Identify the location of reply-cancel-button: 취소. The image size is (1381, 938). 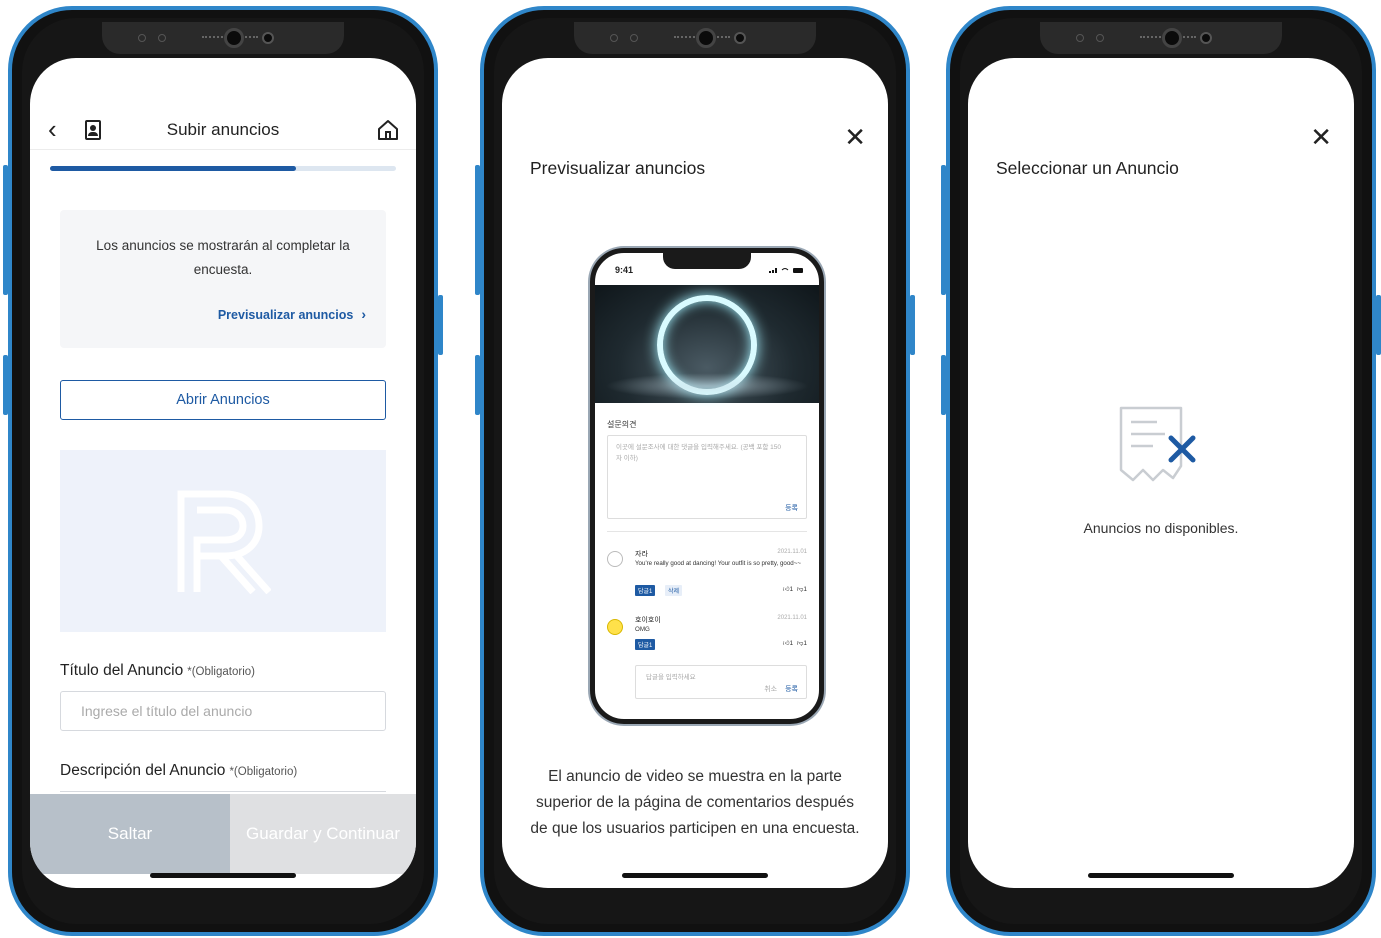
(770, 689).